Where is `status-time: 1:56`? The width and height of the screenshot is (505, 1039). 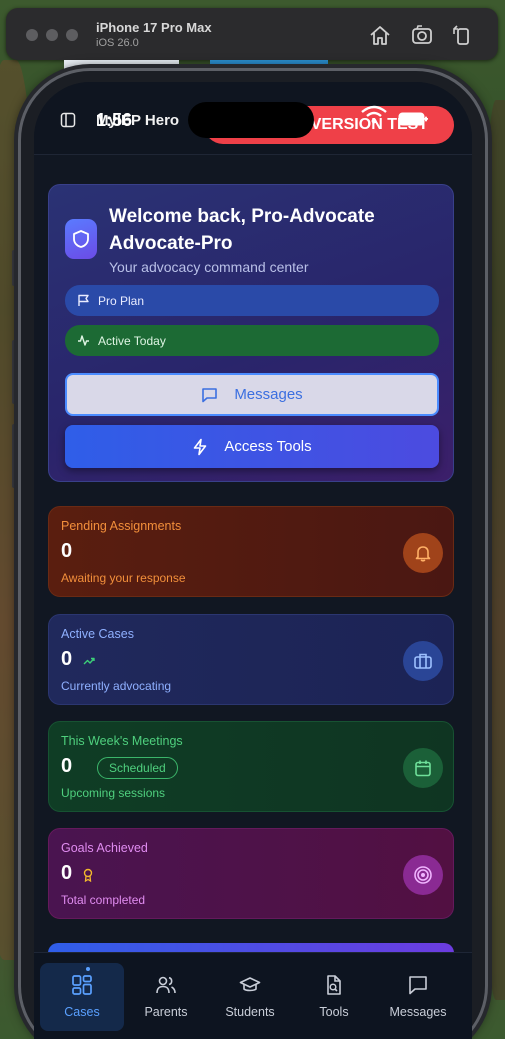
status-time: 1:56 is located at coordinates (114, 120).